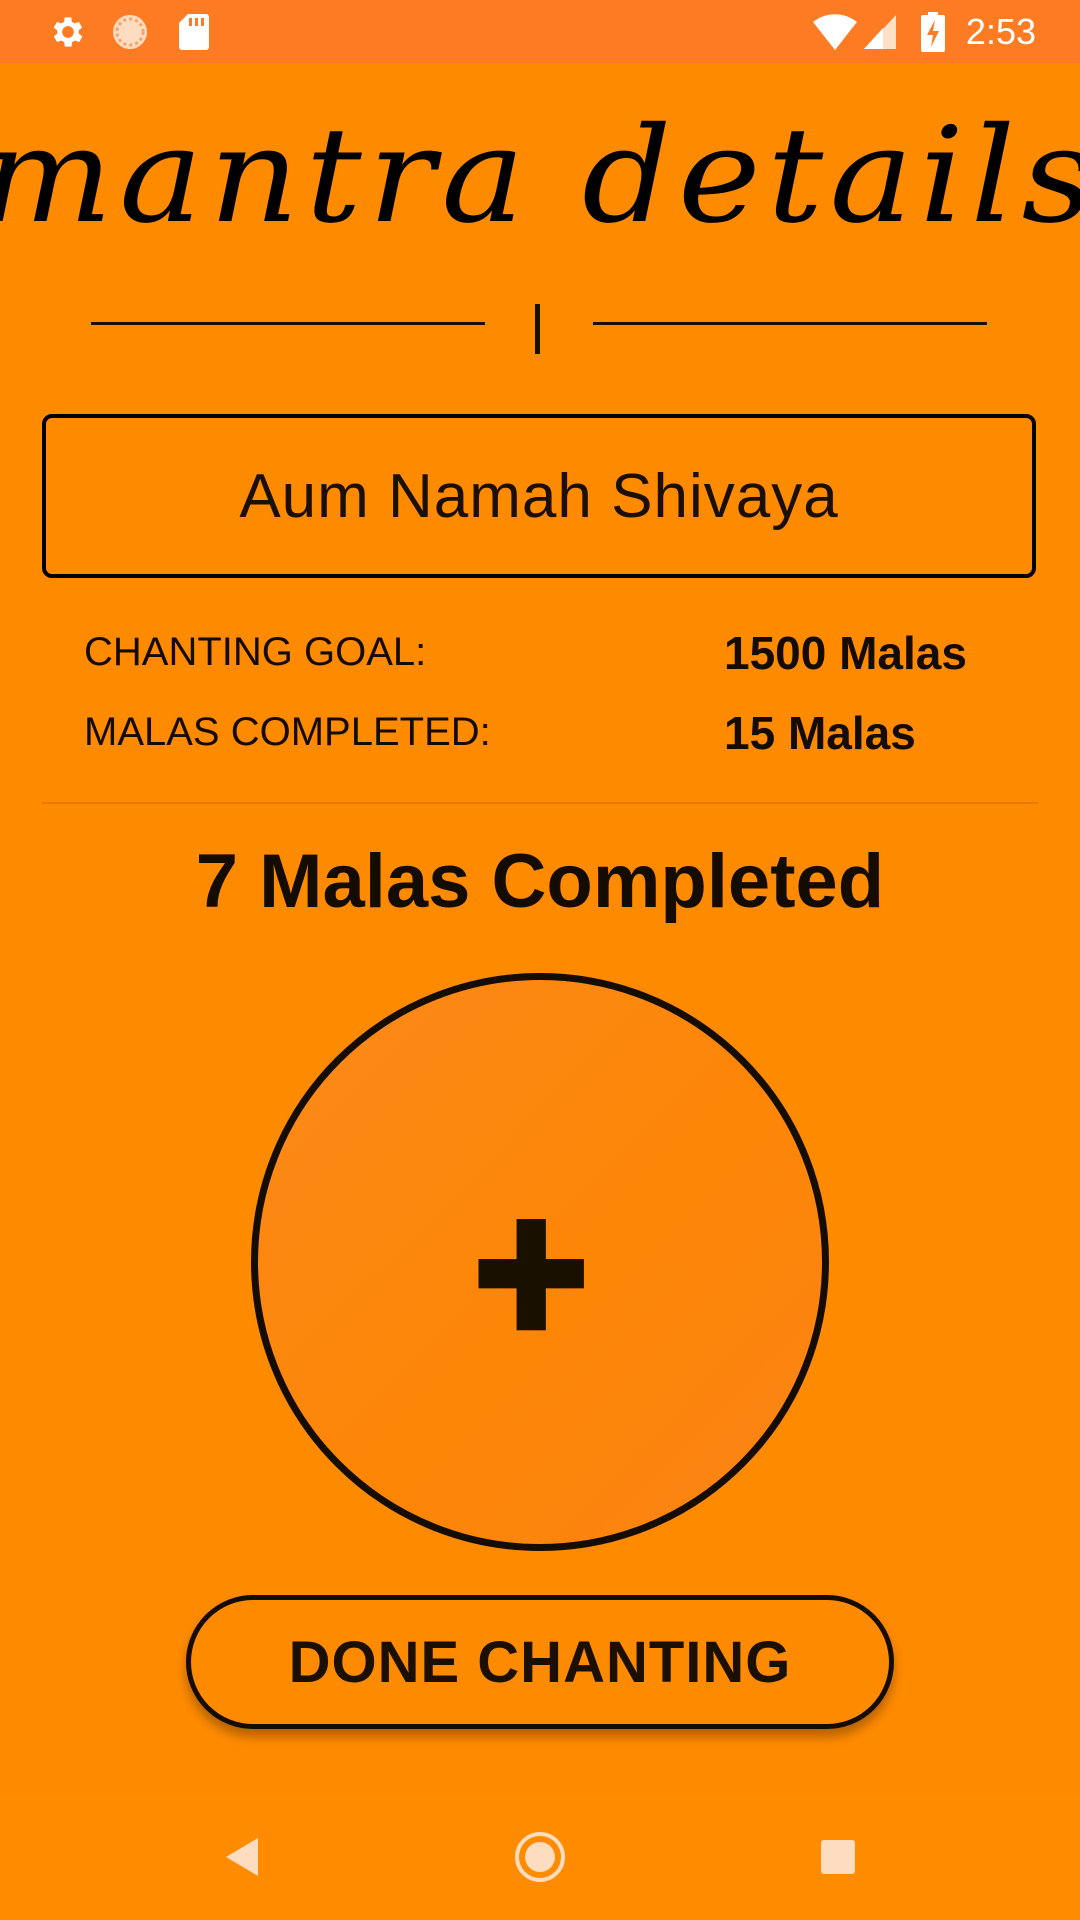 This screenshot has height=1920, width=1080. What do you see at coordinates (537, 329) in the screenshot?
I see `title-divider-center` at bounding box center [537, 329].